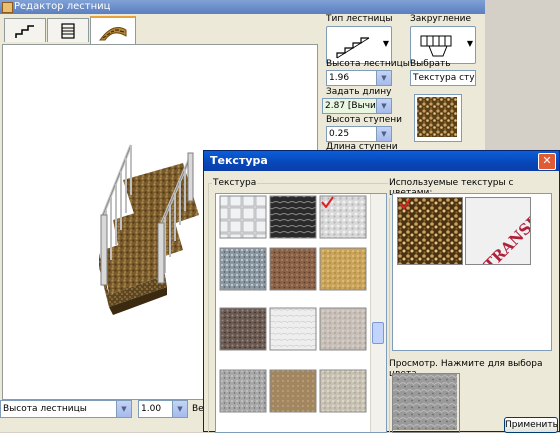 This screenshot has height=433, width=560. Describe the element at coordinates (163, 409) in the screenshot. I see `value-select: 1.00 ▼` at that location.